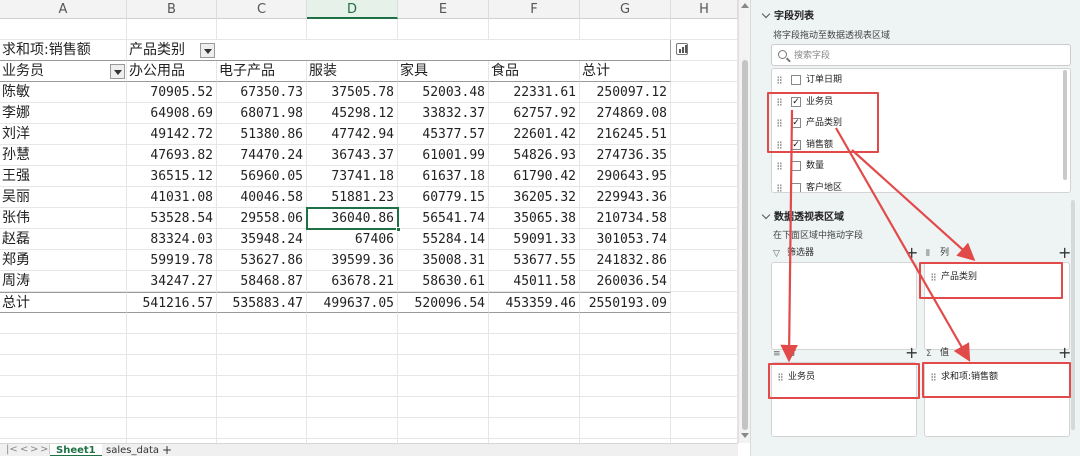 The width and height of the screenshot is (1080, 456). What do you see at coordinates (63, 281) in the screenshot?
I see `pivot-row-label: 周涛` at bounding box center [63, 281].